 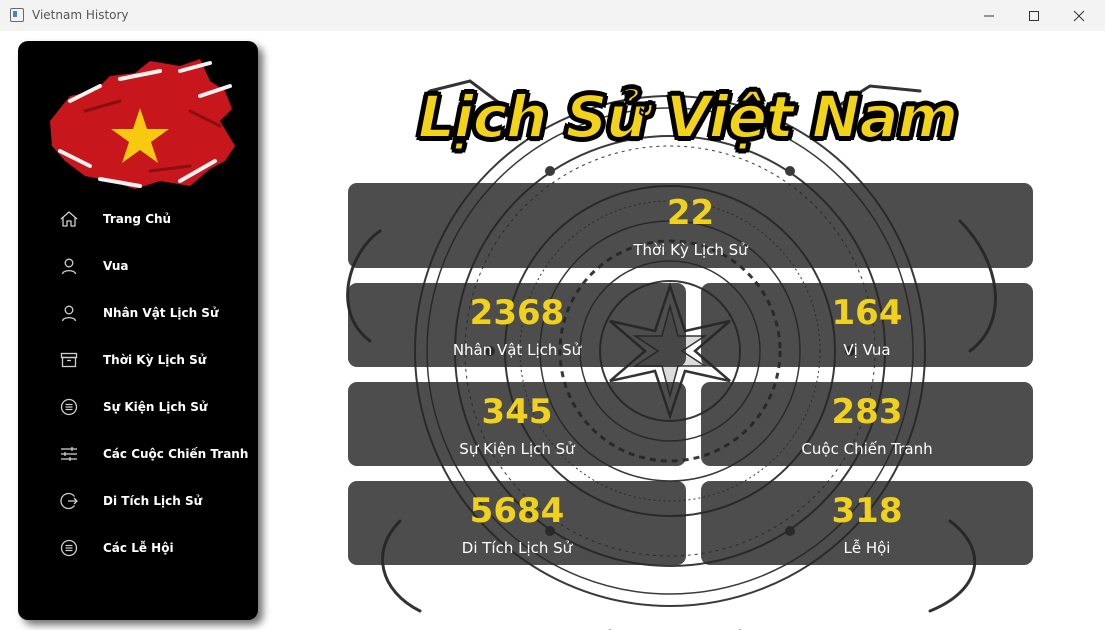 What do you see at coordinates (690, 250) in the screenshot?
I see `stat-label: Thời Kỳ Lịch Sử` at bounding box center [690, 250].